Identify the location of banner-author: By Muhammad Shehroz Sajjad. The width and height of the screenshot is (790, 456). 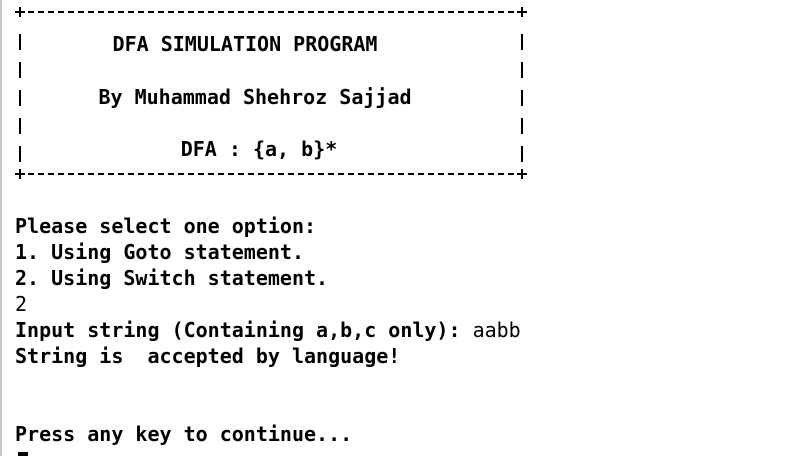
(255, 97).